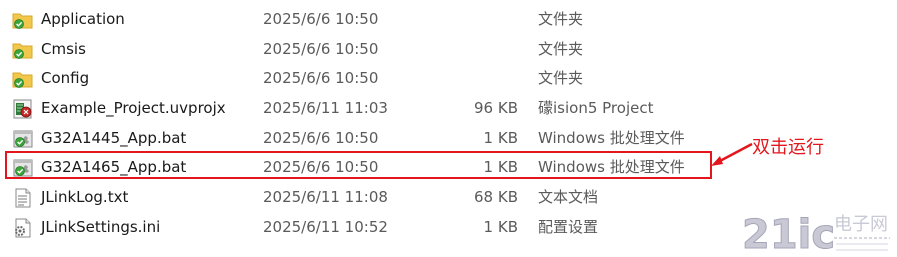 The width and height of the screenshot is (897, 257). I want to click on list-item-application: Application 2025/6/6 10:50 文件夹, so click(370, 20).